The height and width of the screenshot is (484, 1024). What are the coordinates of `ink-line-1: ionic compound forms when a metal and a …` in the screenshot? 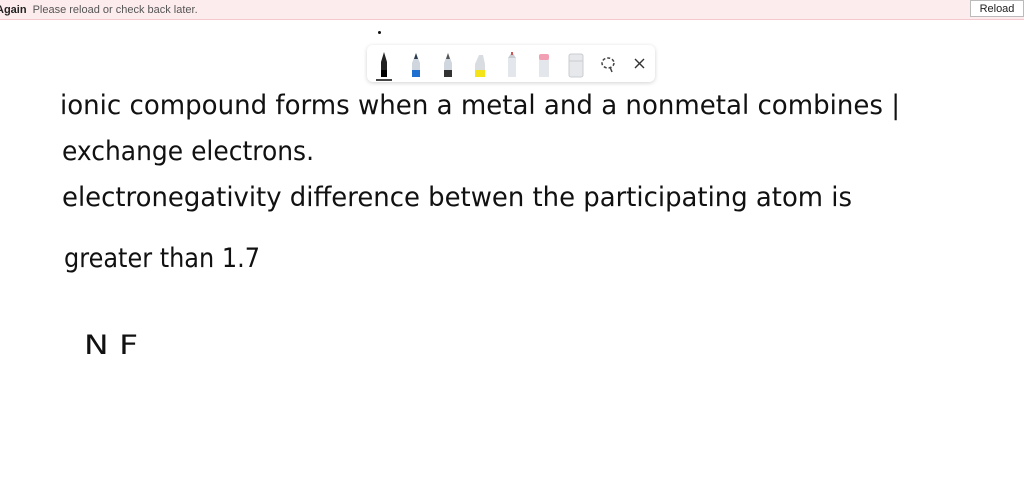 It's located at (480, 105).